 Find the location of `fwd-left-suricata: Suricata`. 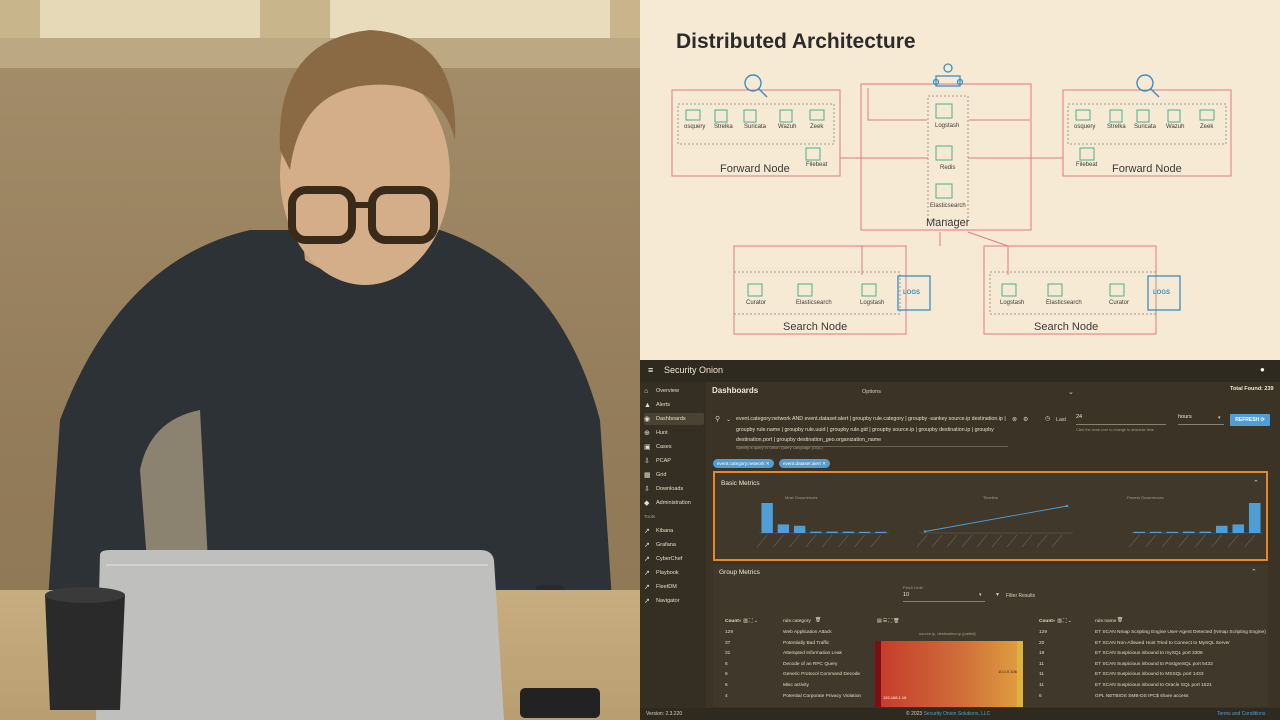

fwd-left-suricata: Suricata is located at coordinates (755, 127).